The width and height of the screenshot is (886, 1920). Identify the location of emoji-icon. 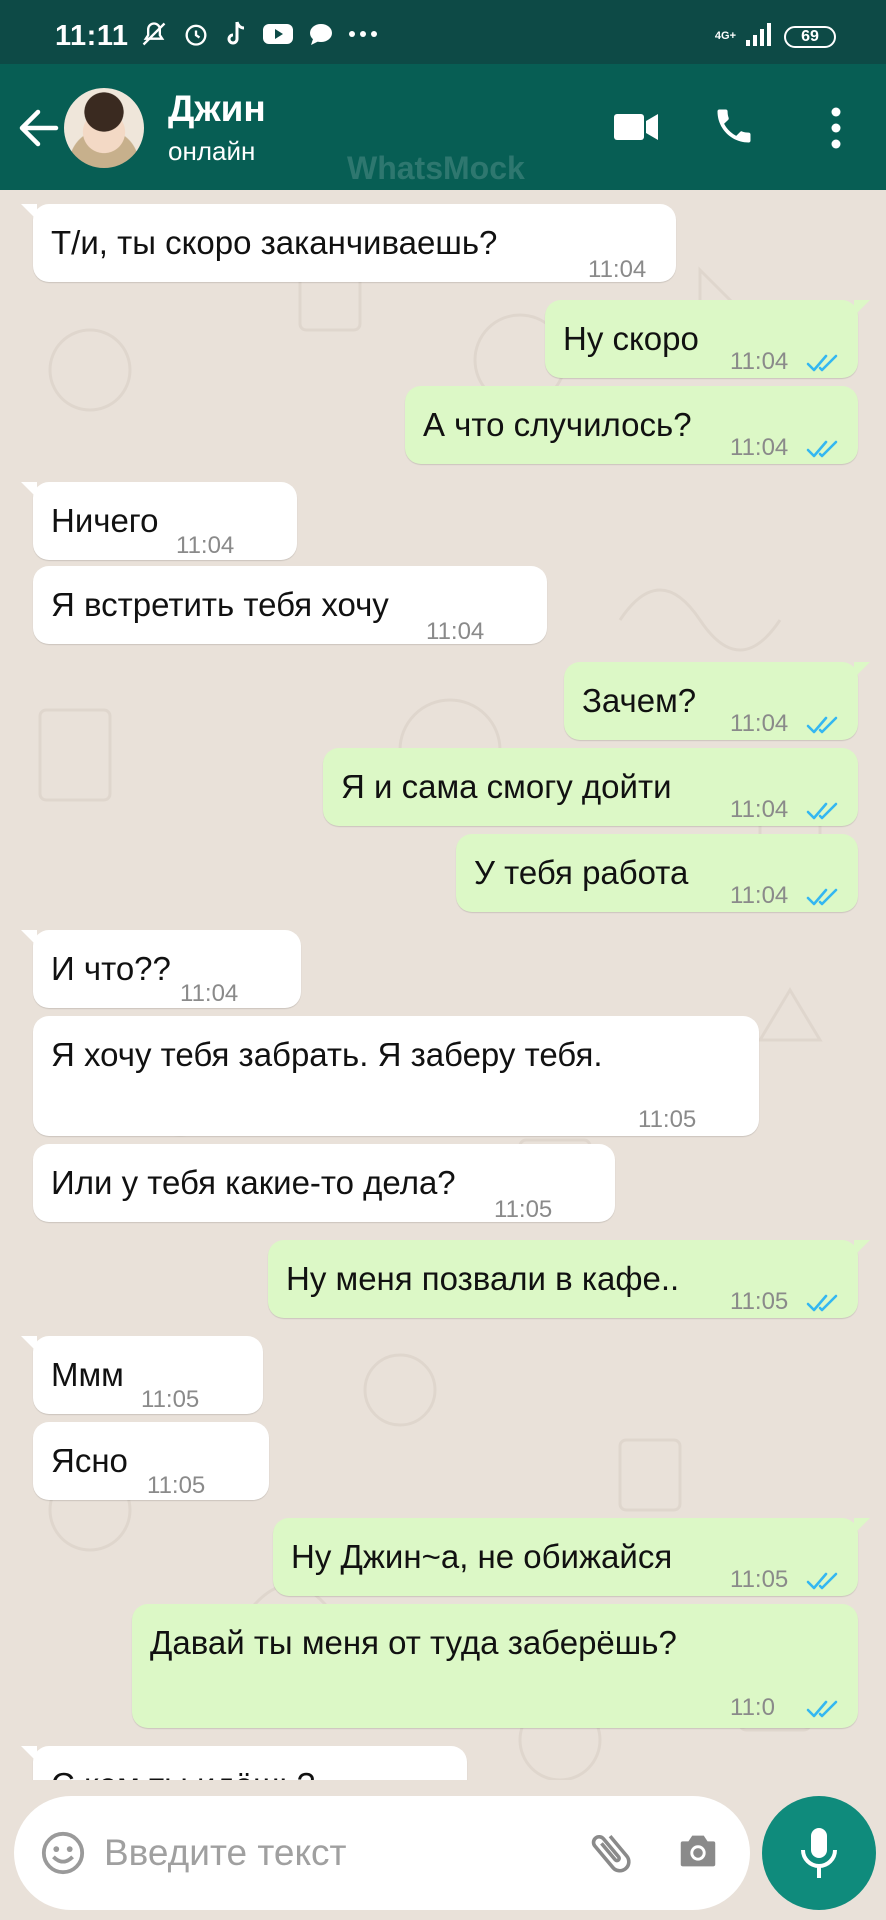
(63, 1855).